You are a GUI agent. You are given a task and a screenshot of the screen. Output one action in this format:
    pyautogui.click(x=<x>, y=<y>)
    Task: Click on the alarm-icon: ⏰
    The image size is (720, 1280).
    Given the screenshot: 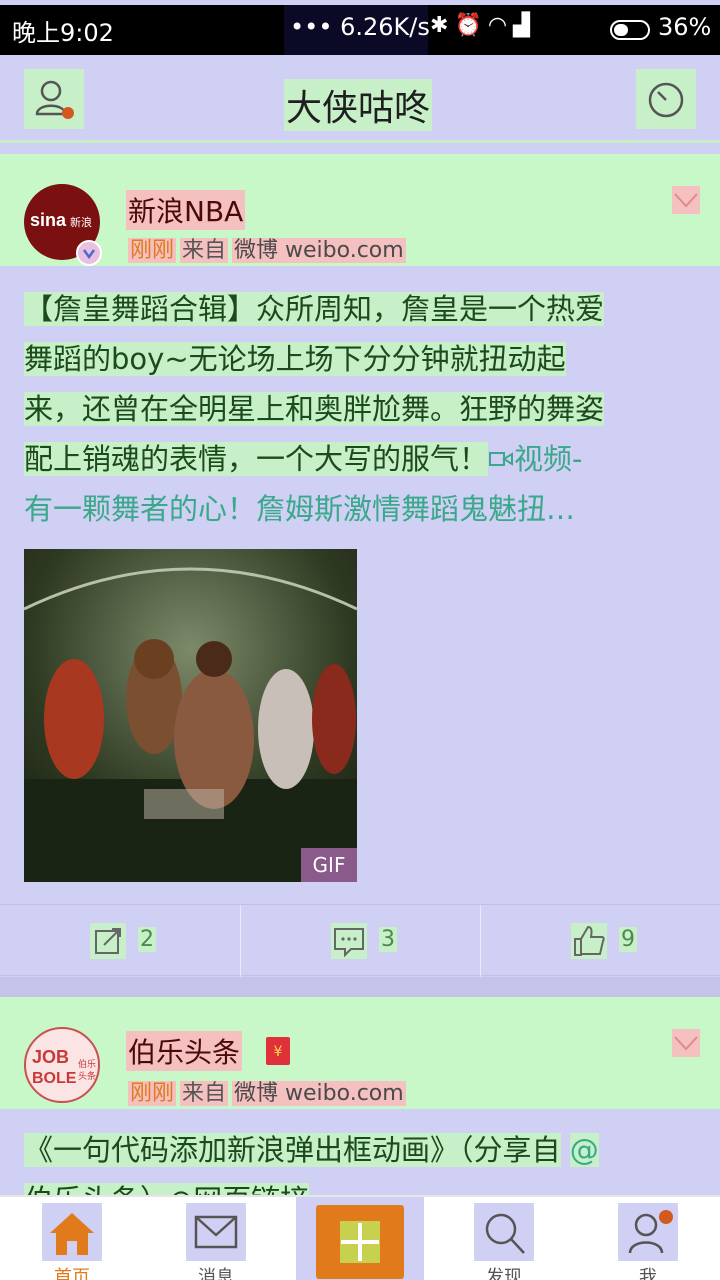 What is the action you would take?
    pyautogui.click(x=471, y=25)
    